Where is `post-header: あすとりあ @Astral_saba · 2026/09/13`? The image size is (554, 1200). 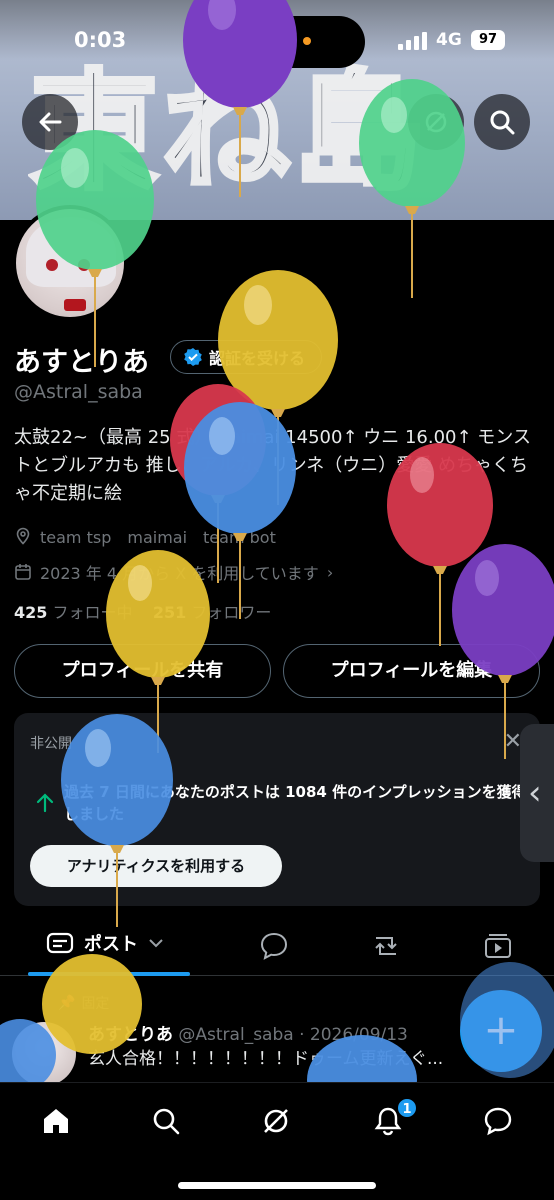 post-header: あすとりあ @Astral_saba · 2026/09/13 is located at coordinates (248, 1032).